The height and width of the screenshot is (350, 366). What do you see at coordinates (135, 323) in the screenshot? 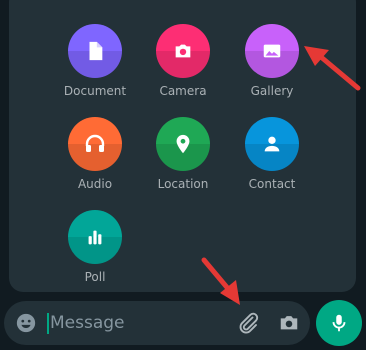
I see `message-input` at bounding box center [135, 323].